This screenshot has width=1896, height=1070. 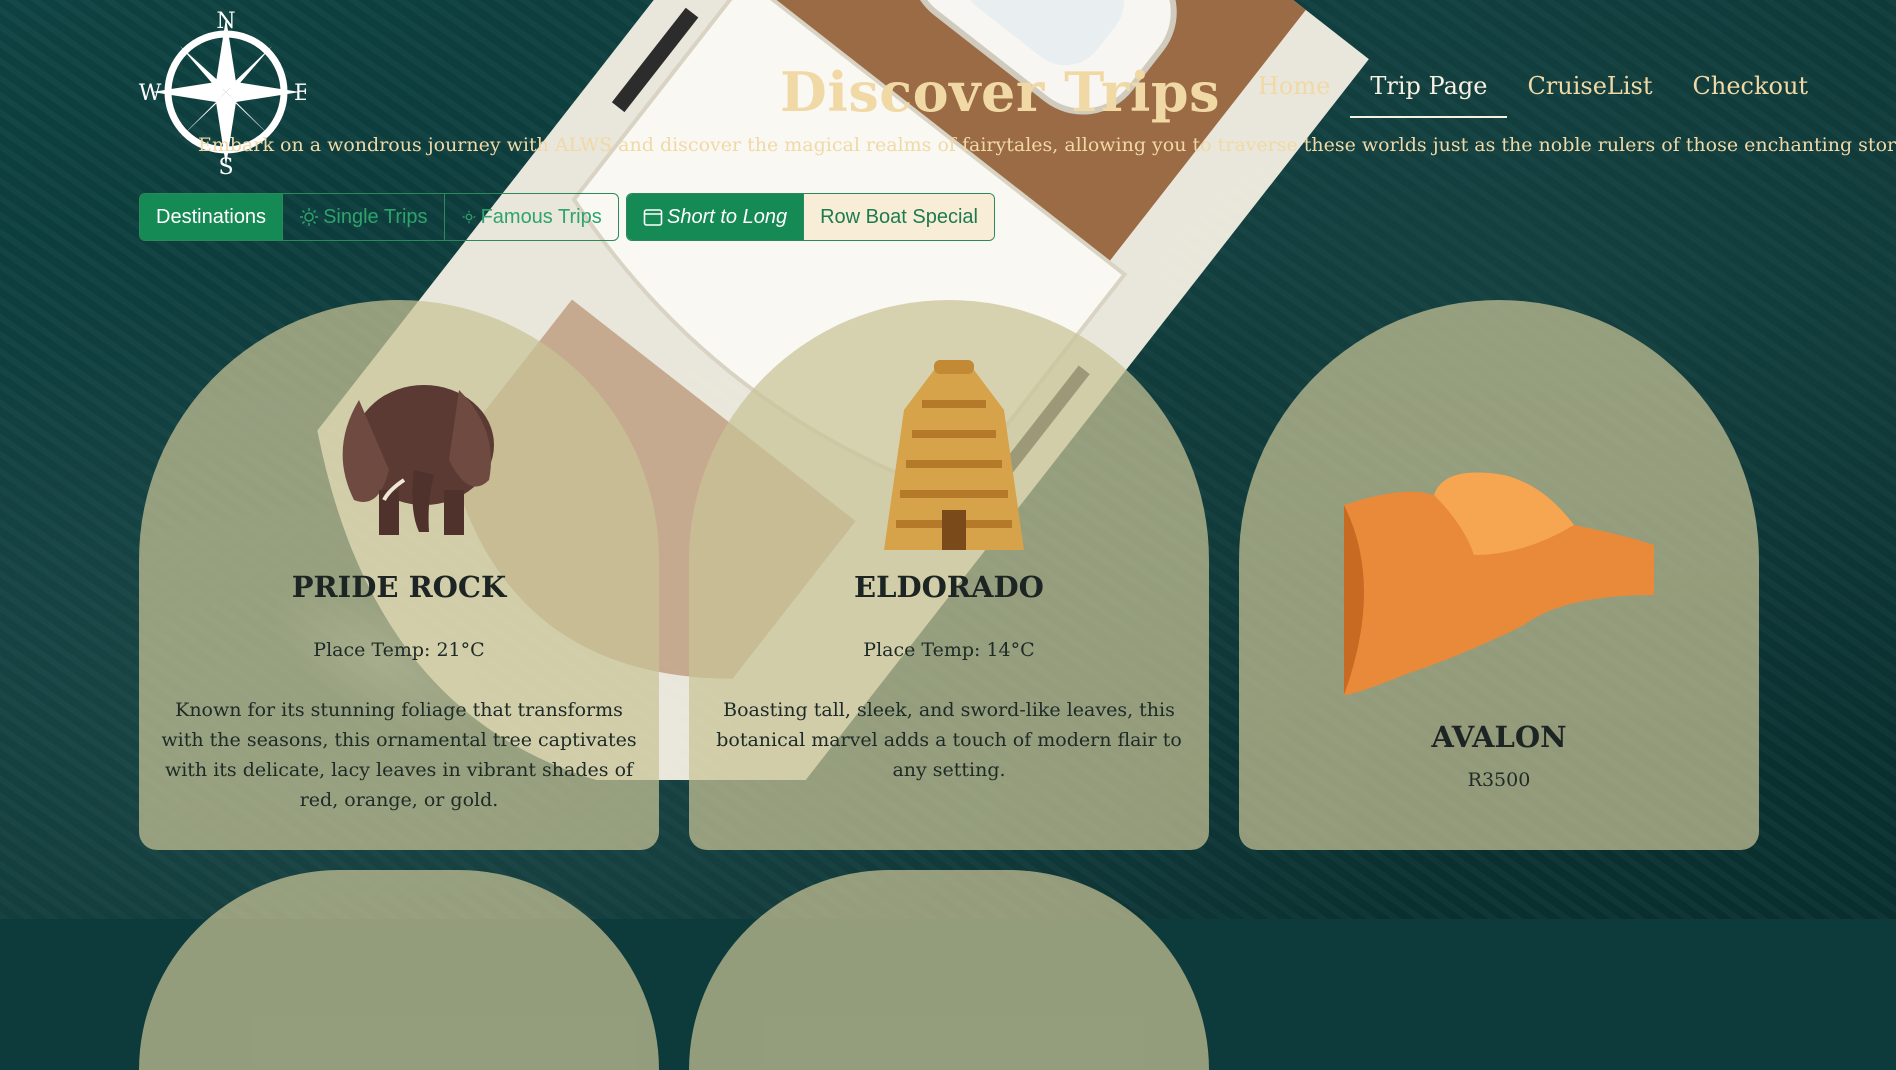 I want to click on destinations-button: Destinations, so click(x=212, y=217).